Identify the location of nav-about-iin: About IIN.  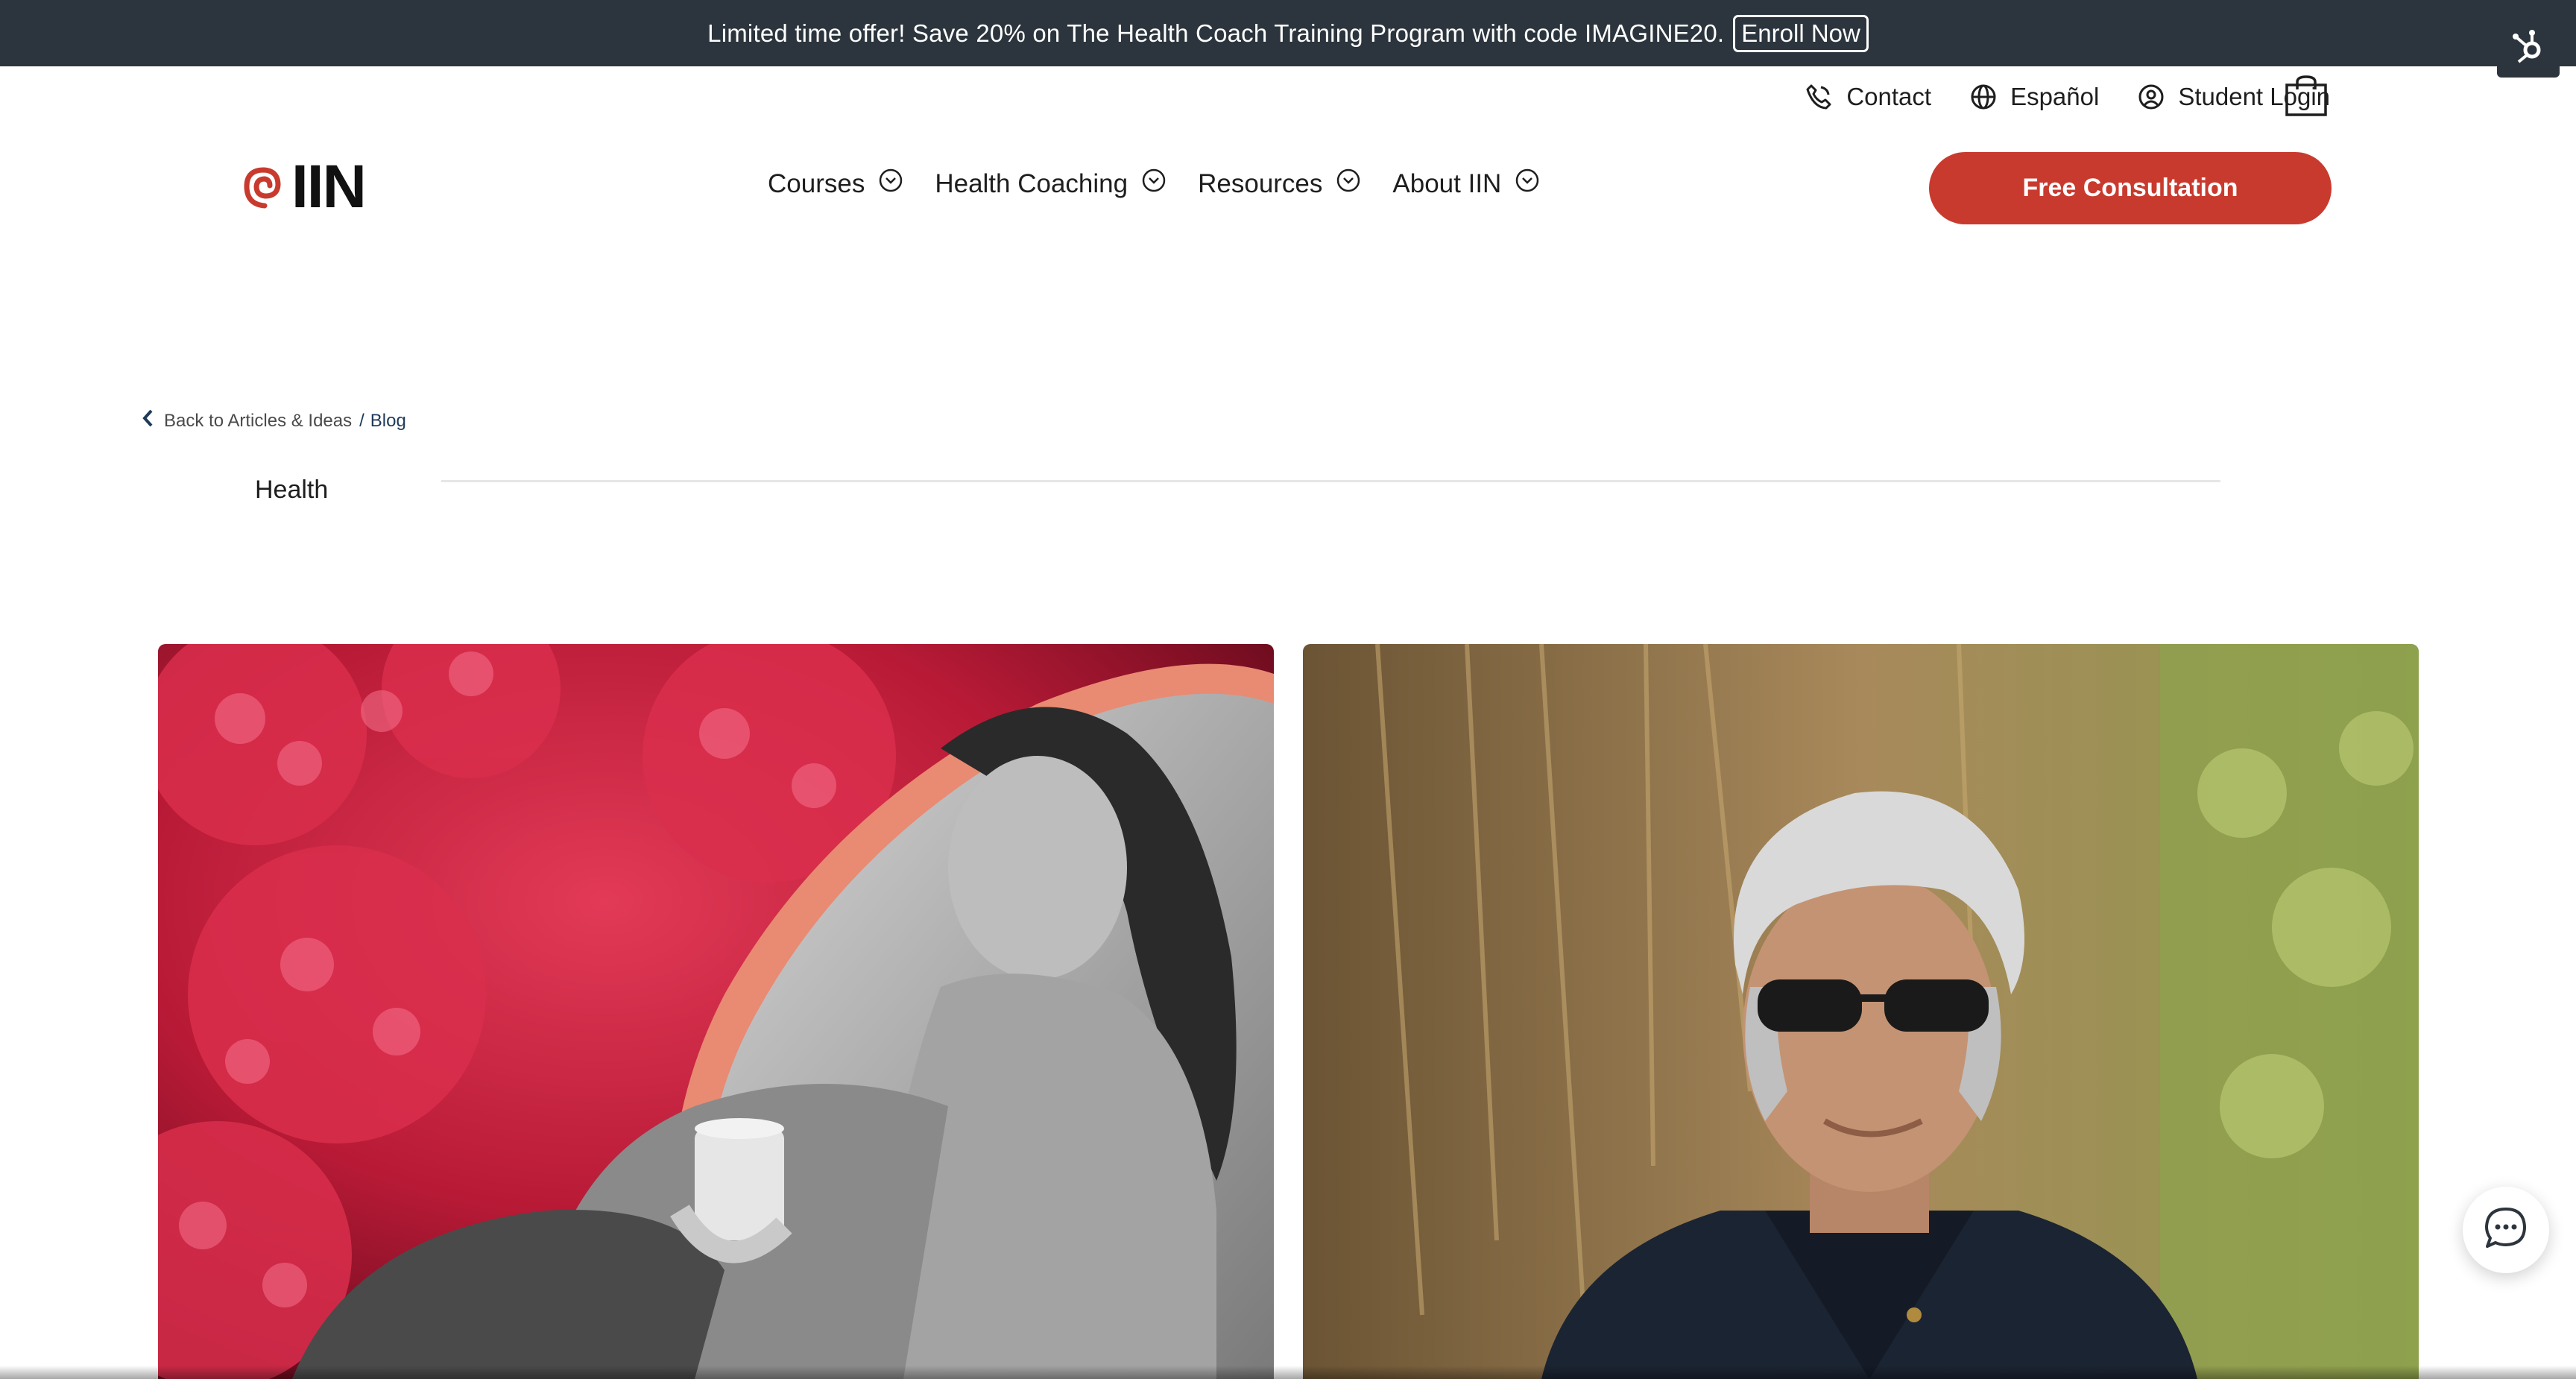
(1466, 184).